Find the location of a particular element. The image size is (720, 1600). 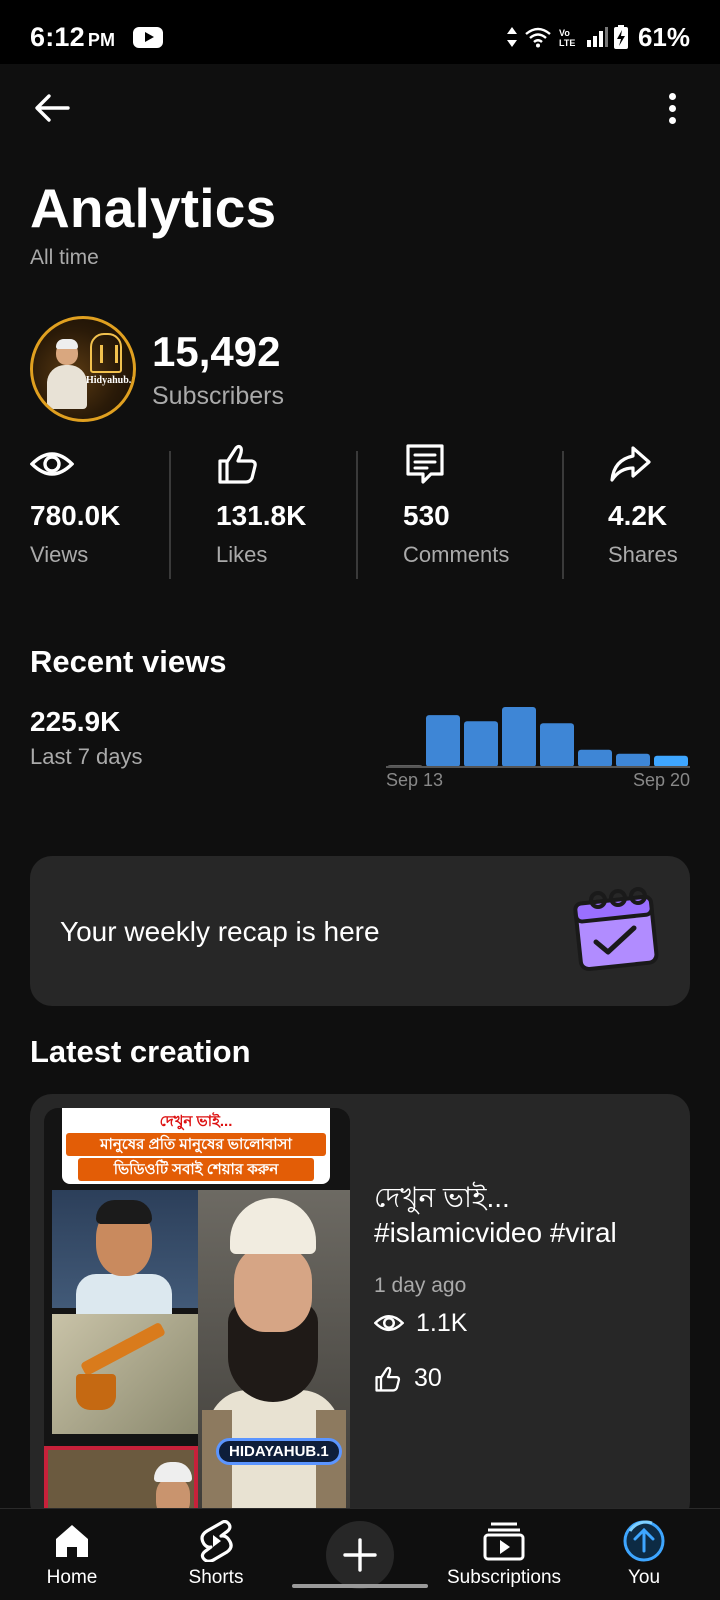

subscriber-count: 15,492 is located at coordinates (216, 351).